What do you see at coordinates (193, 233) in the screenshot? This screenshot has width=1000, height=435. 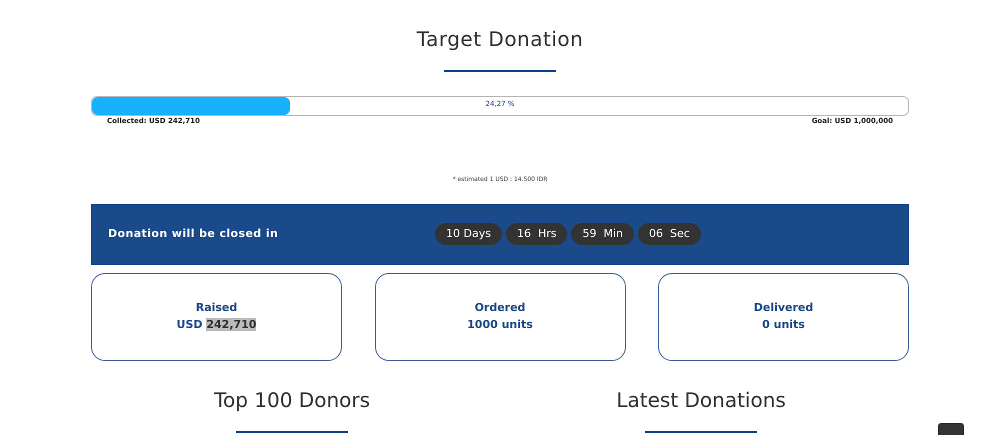 I see `countdown-label: Donation will be closed in` at bounding box center [193, 233].